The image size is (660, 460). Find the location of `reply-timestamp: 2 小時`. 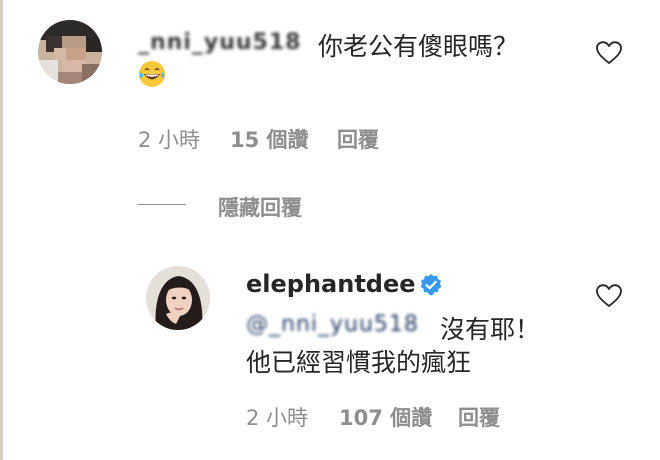

reply-timestamp: 2 小時 is located at coordinates (277, 418).